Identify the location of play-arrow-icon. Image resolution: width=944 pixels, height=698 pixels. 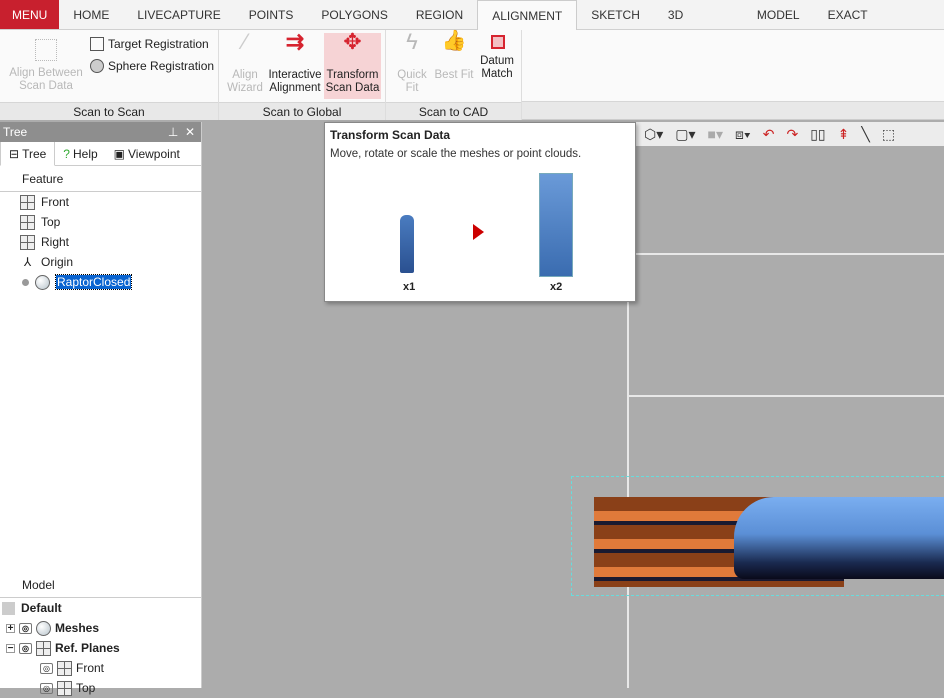
(478, 232).